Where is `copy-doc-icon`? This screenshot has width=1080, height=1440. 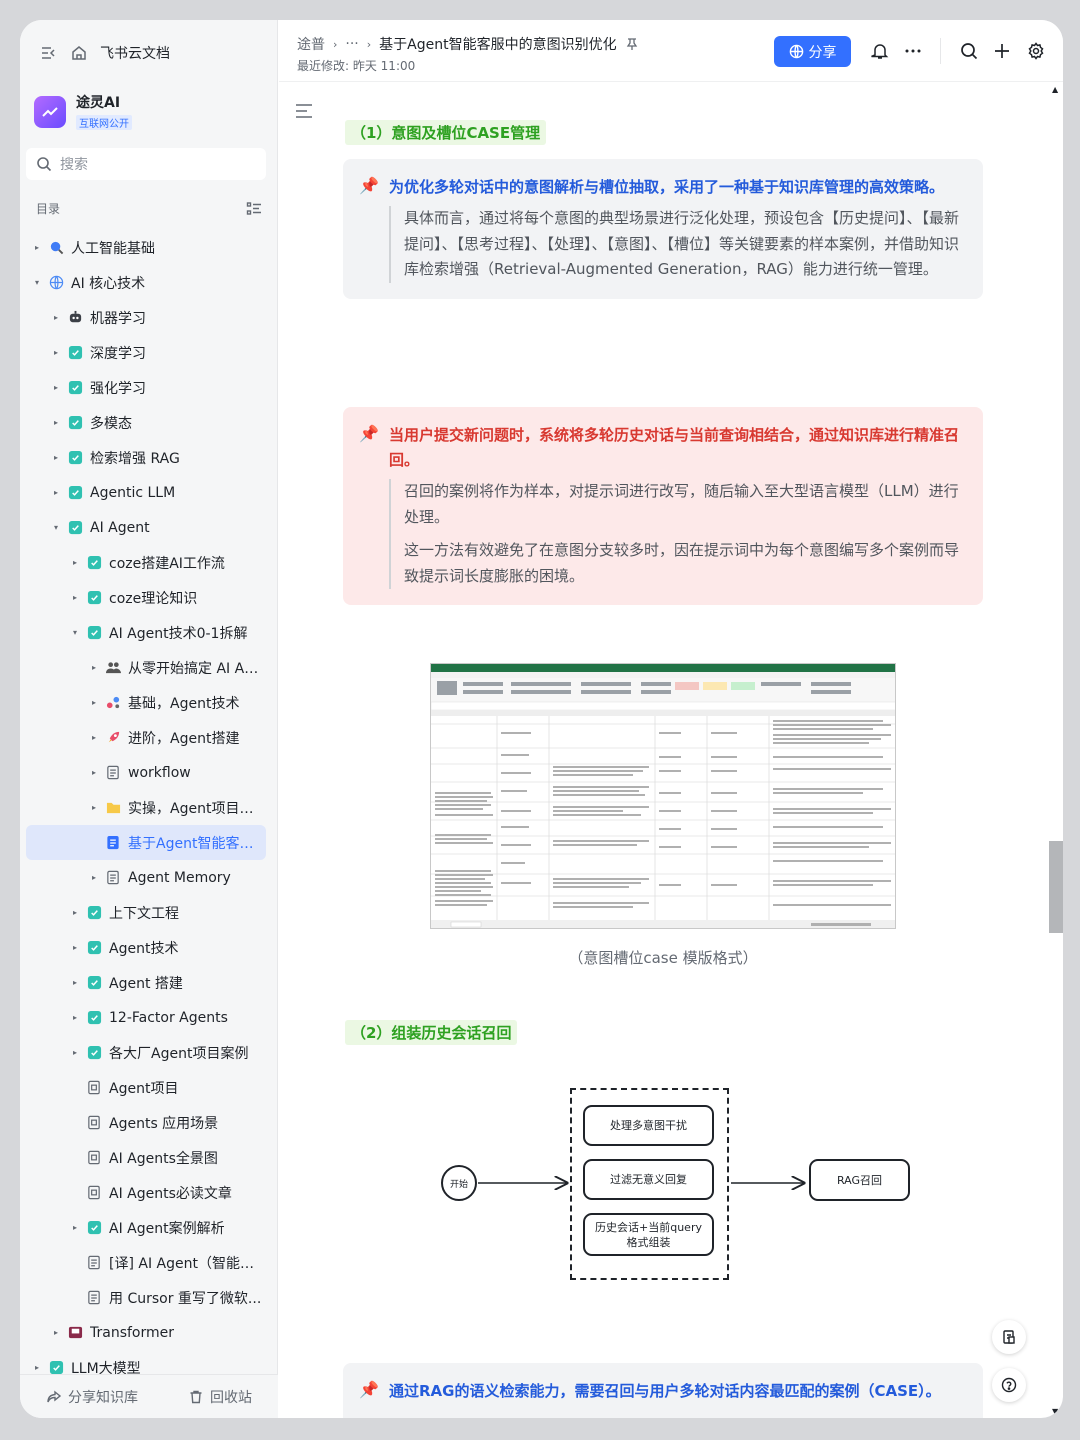
copy-doc-icon is located at coordinates (1009, 1337).